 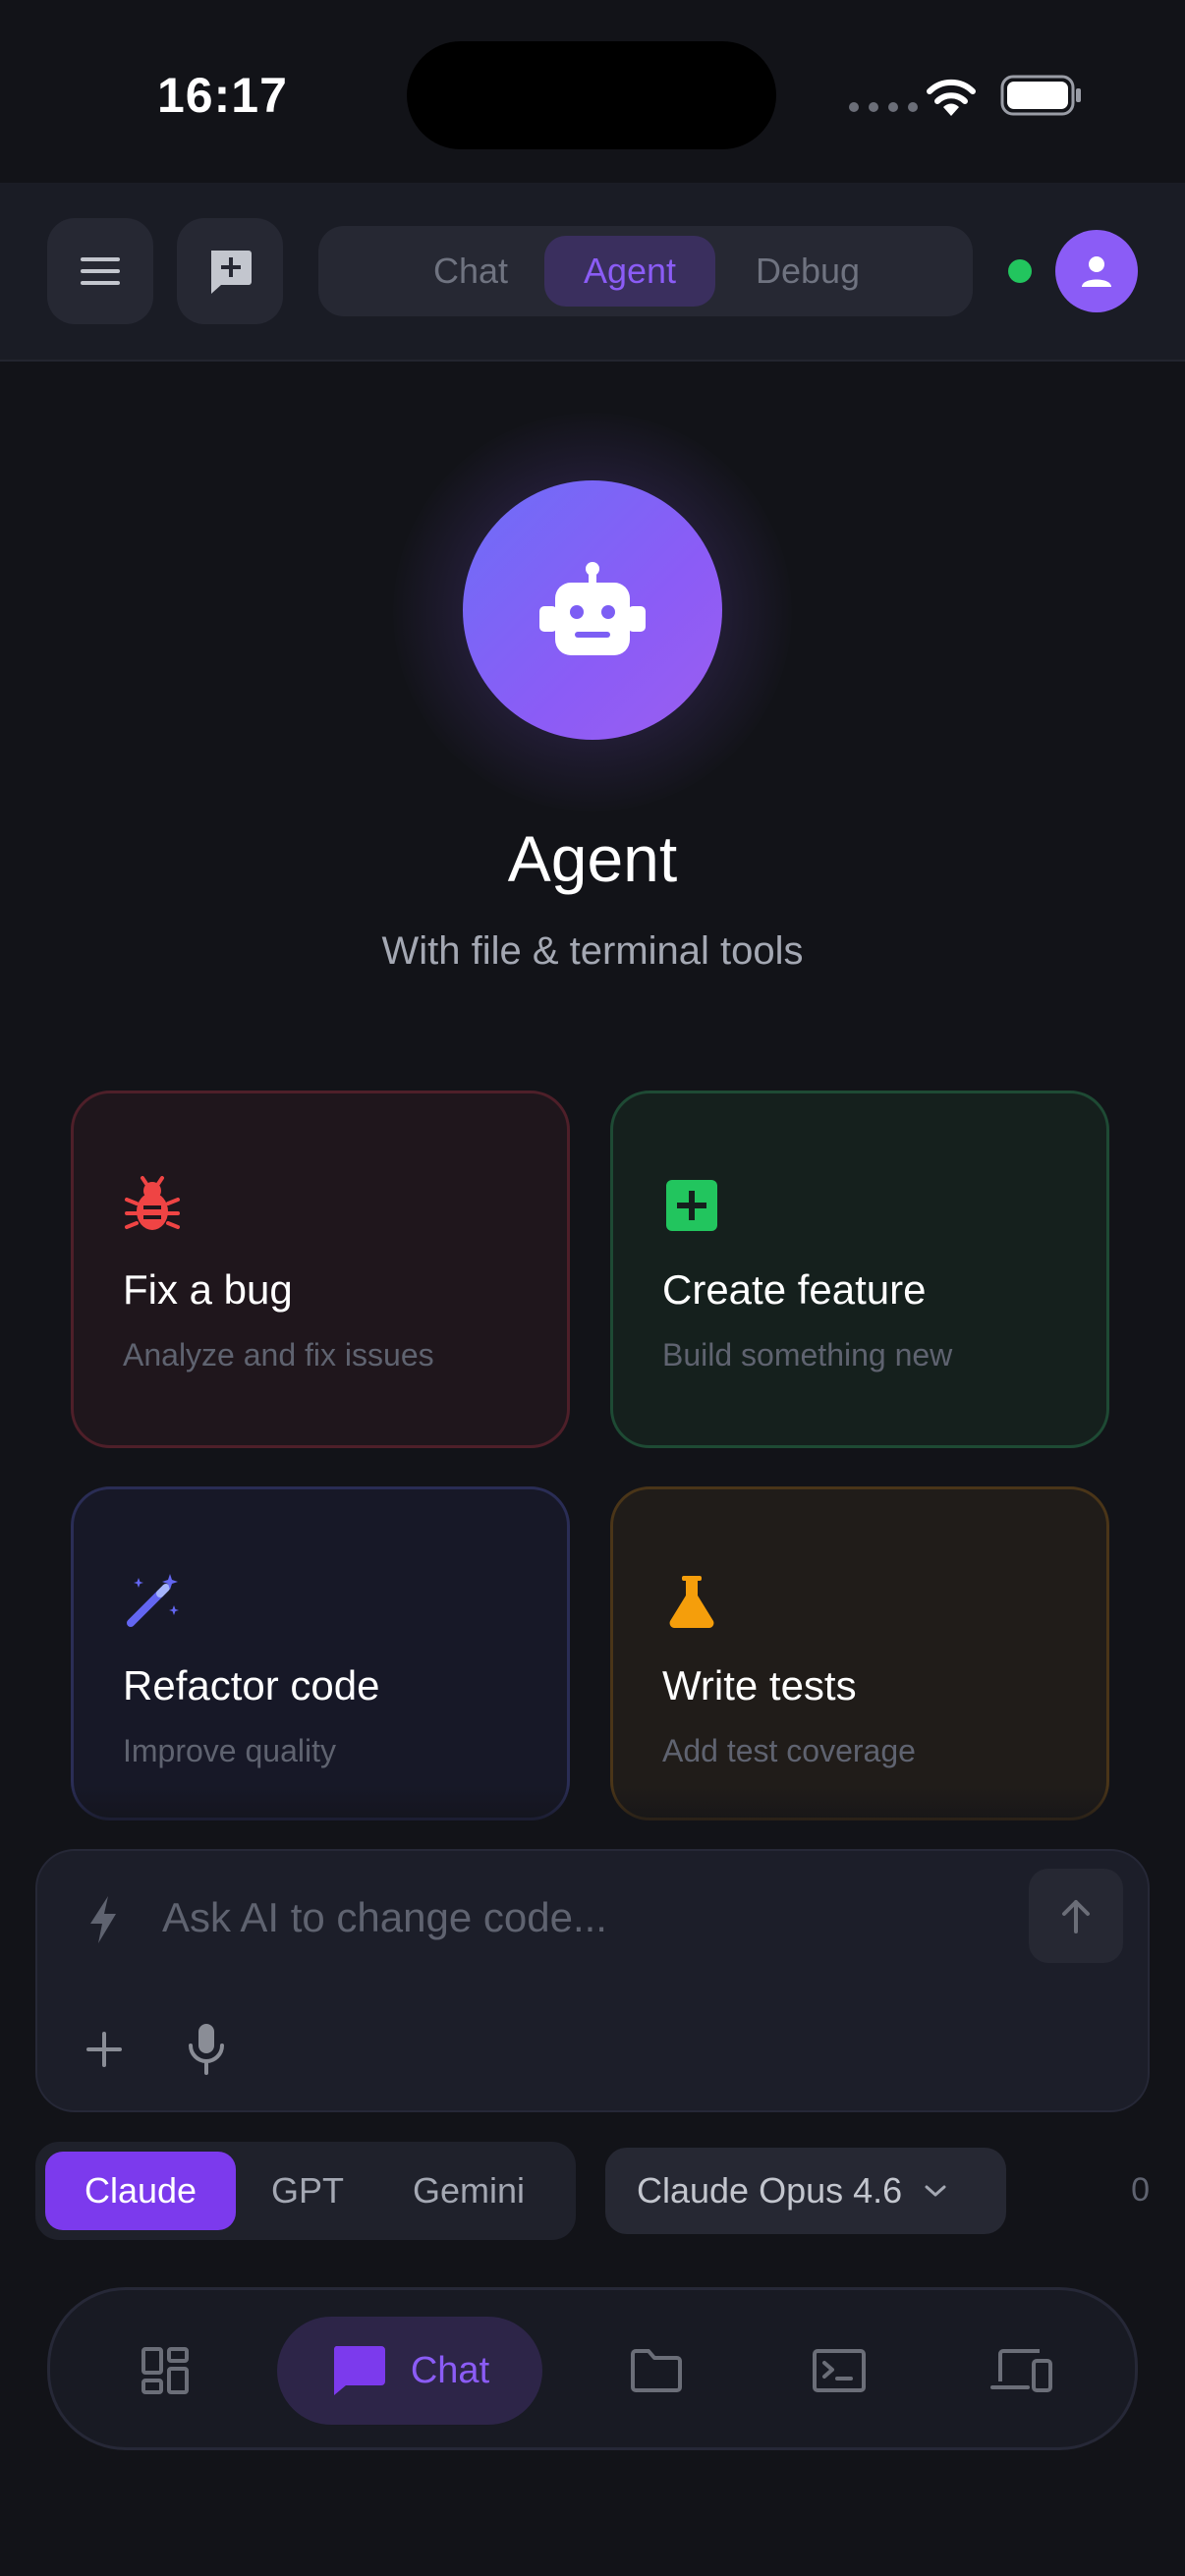 I want to click on nav-chat-label: Chat, so click(x=450, y=2370).